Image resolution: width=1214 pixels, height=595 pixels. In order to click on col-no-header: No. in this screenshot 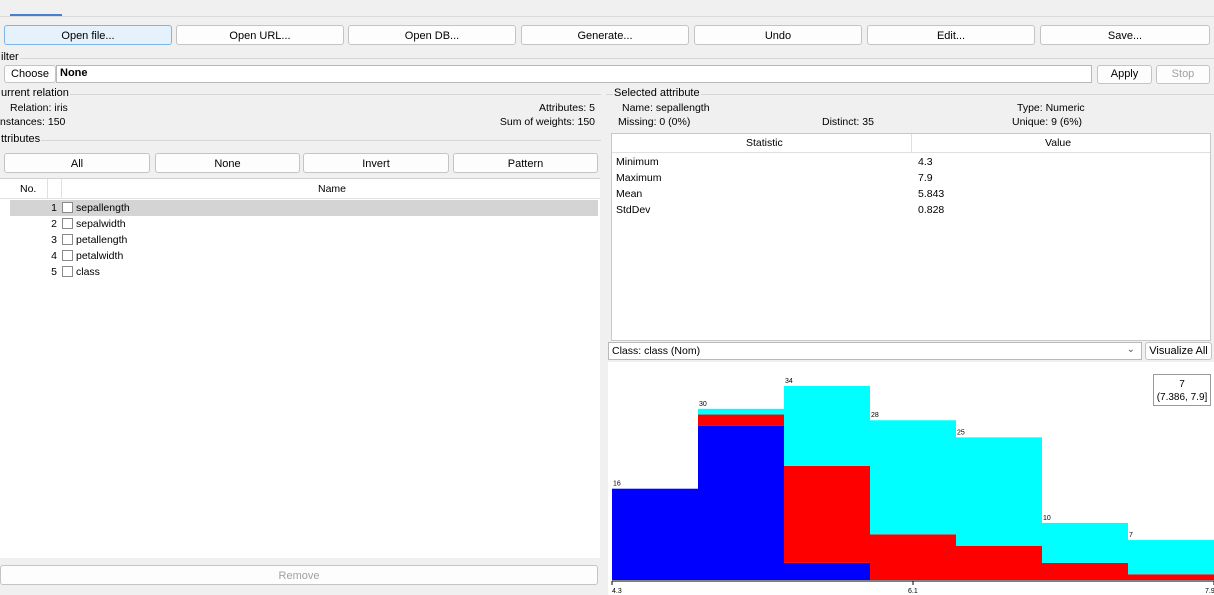, I will do `click(28, 189)`.